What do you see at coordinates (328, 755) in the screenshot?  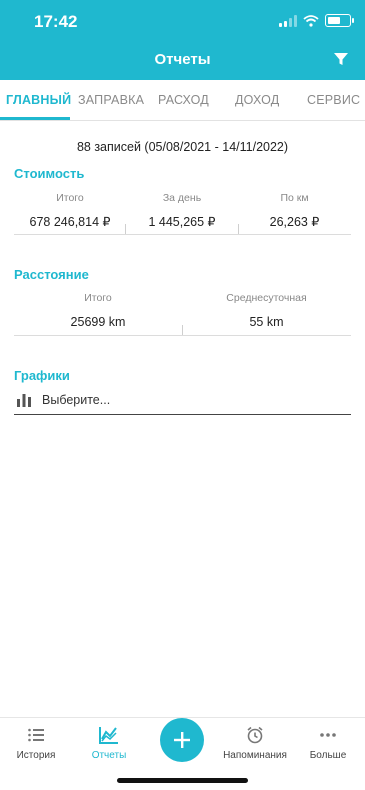 I see `nav-more-label: Больше` at bounding box center [328, 755].